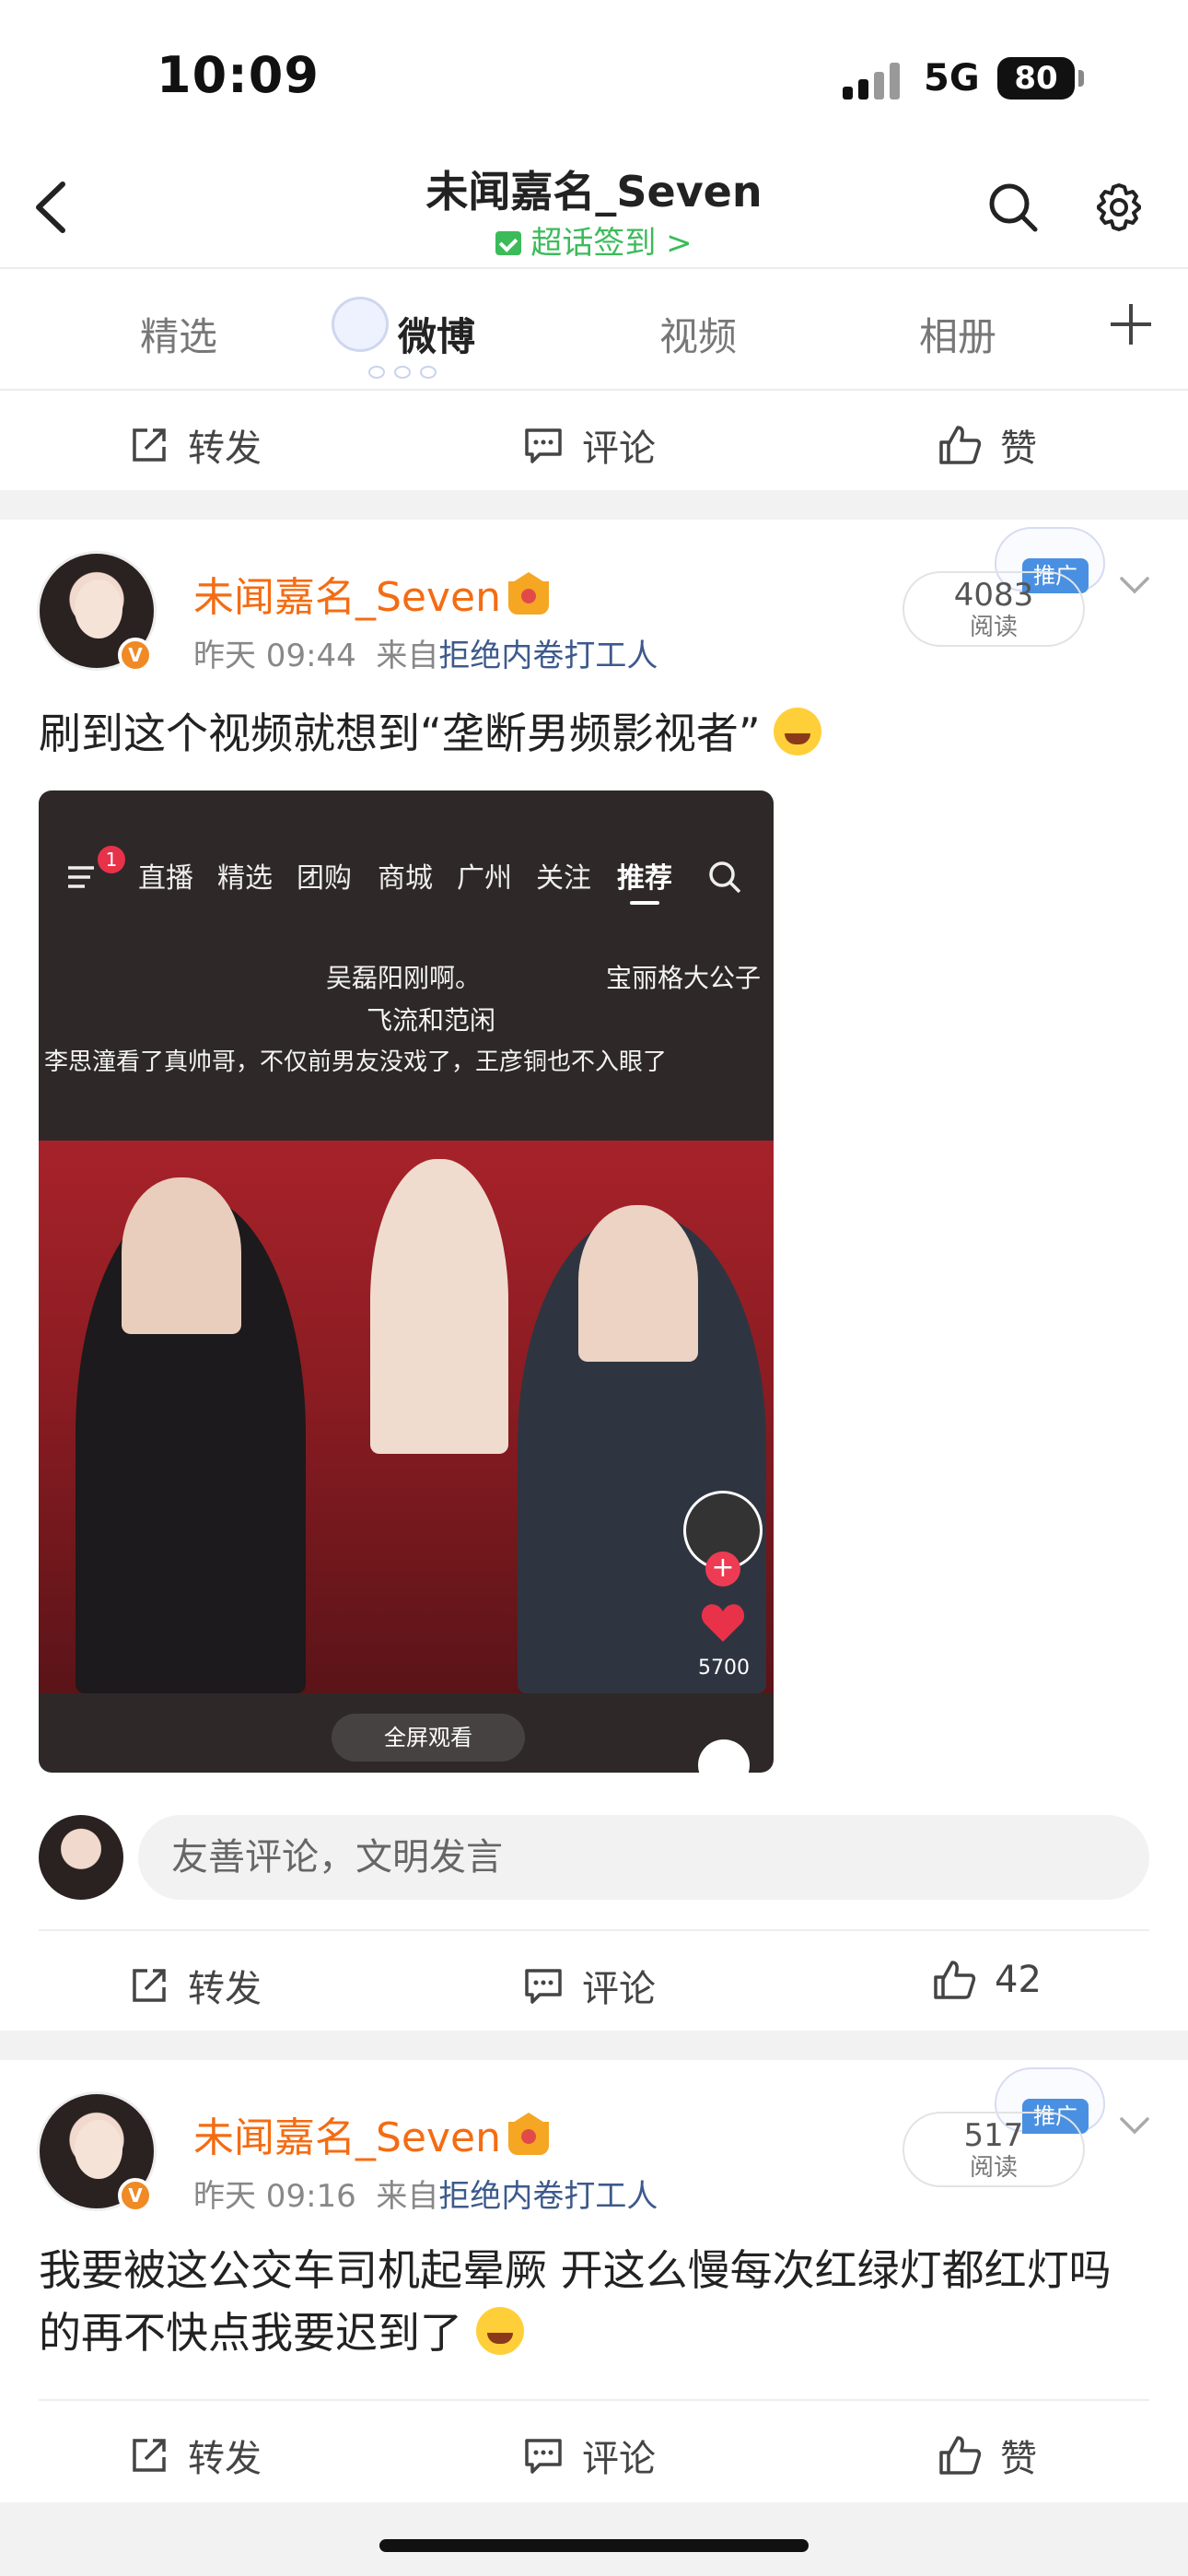 This screenshot has width=1188, height=2576. I want to click on action-bar: 转发 评论 赞, so click(594, 441).